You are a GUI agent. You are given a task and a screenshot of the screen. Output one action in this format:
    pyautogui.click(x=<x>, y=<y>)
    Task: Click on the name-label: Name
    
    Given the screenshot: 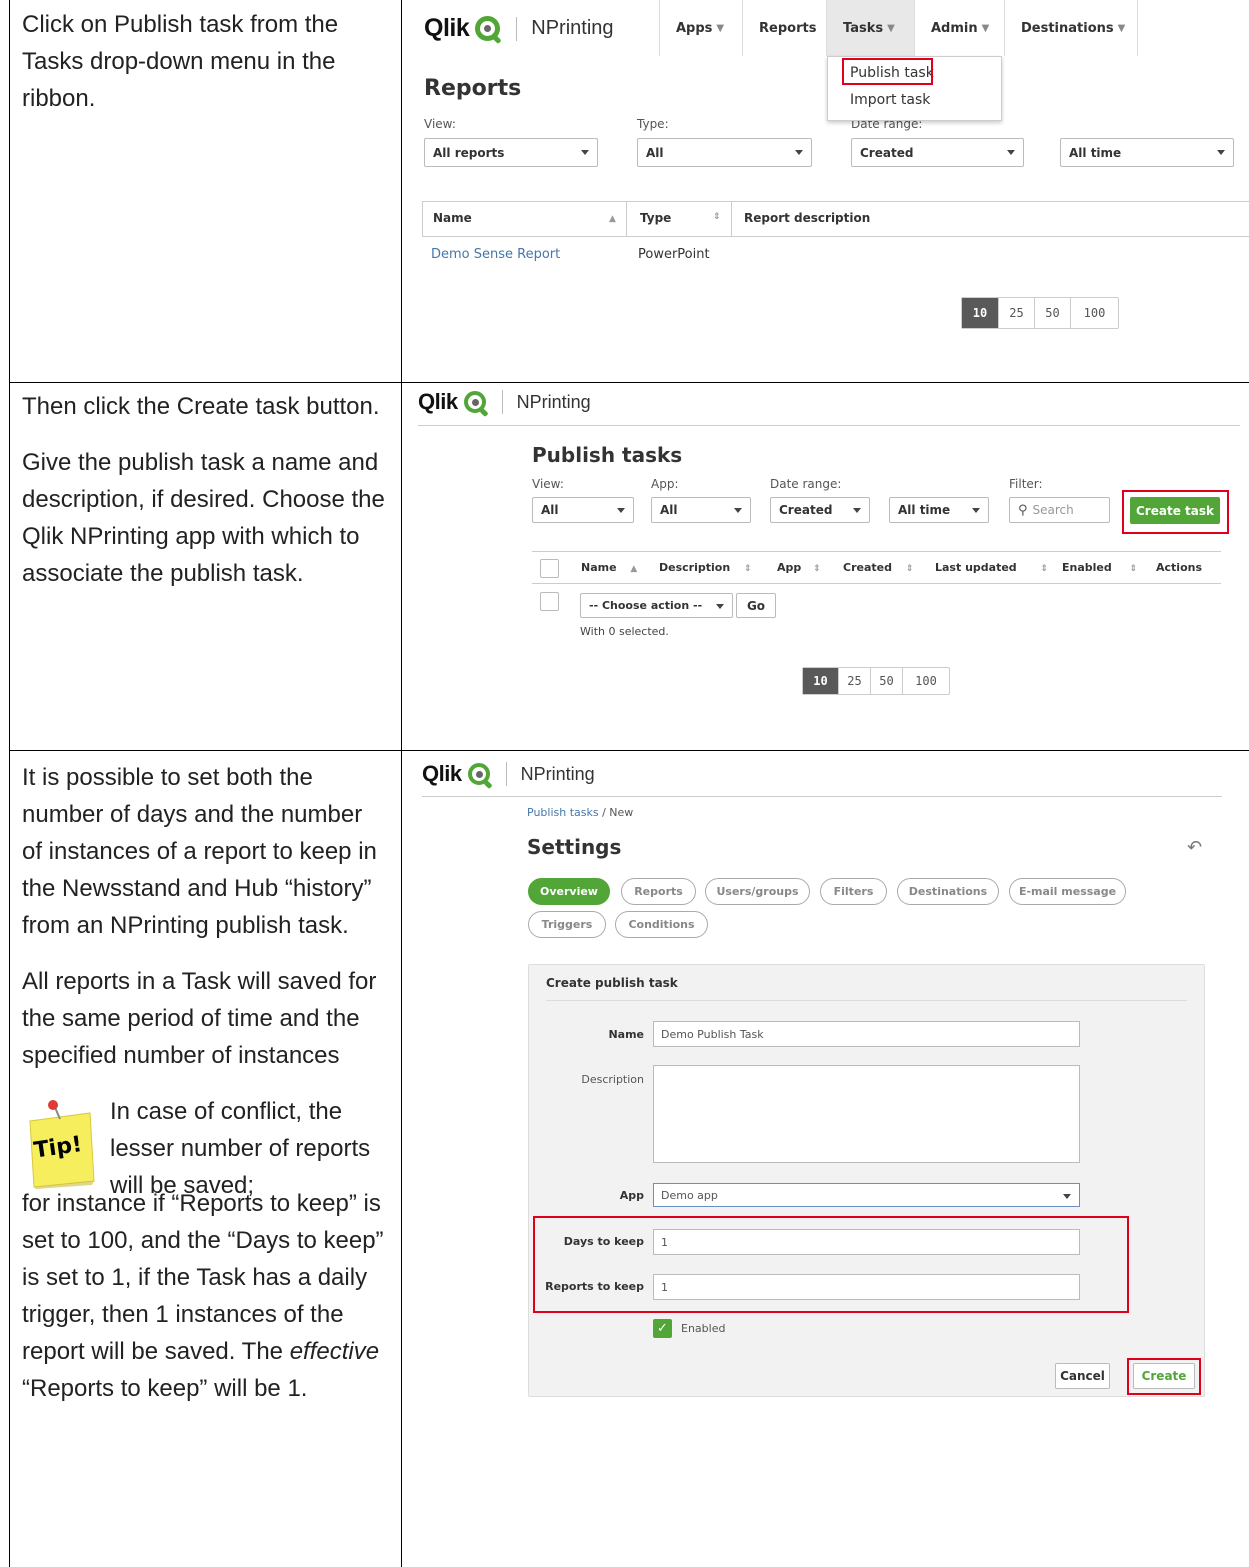 What is the action you would take?
    pyautogui.click(x=626, y=1034)
    